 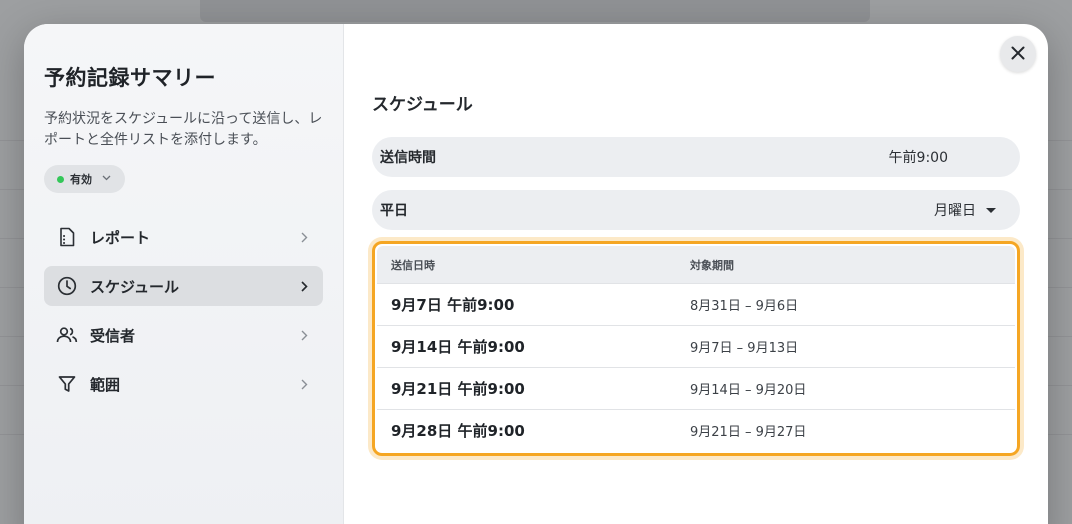 I want to click on sidebar-item-label: スケジュール, so click(x=134, y=286).